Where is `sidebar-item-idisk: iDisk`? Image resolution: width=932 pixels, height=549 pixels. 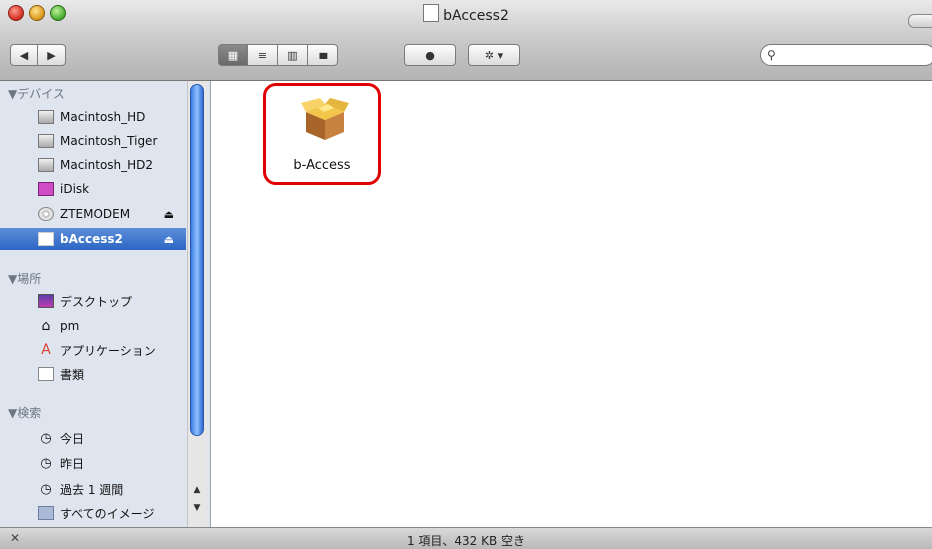 sidebar-item-idisk: iDisk is located at coordinates (93, 189).